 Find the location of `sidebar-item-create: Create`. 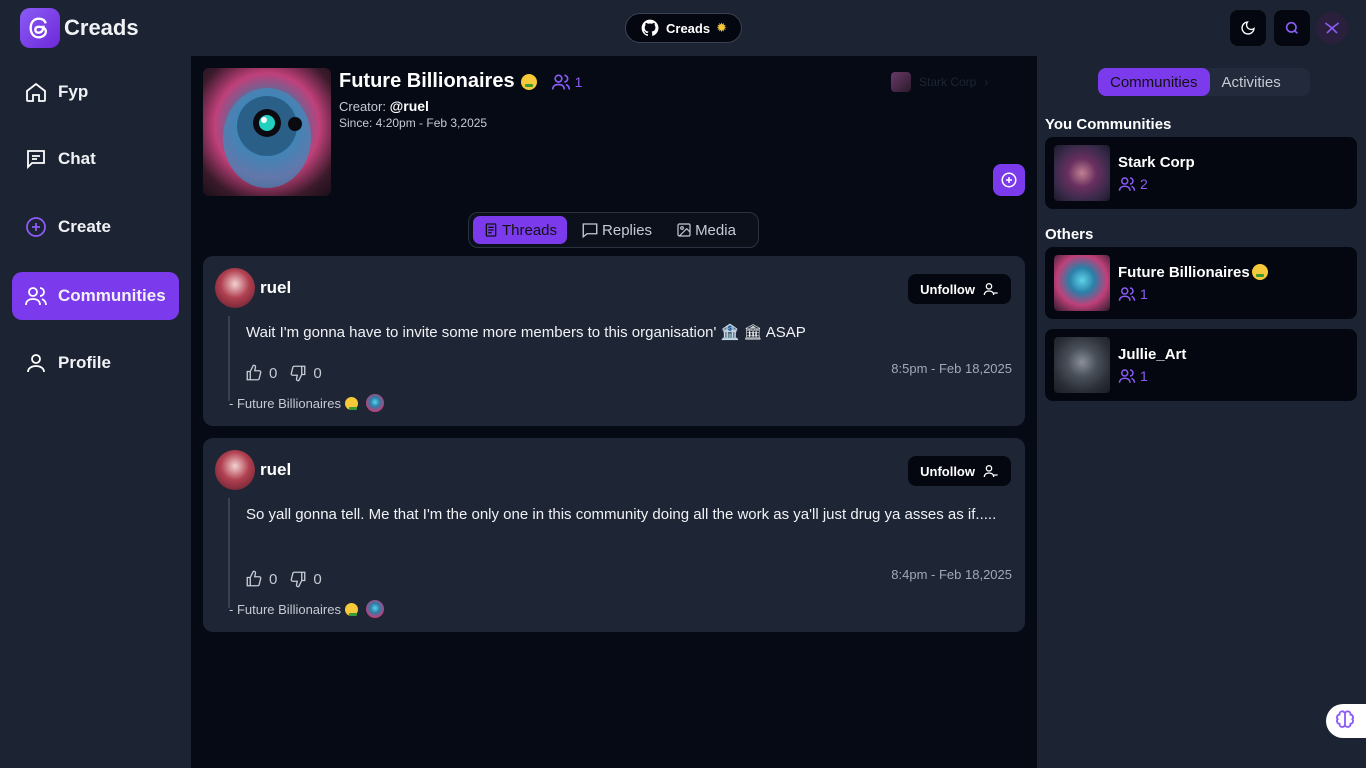

sidebar-item-create: Create is located at coordinates (95, 227).